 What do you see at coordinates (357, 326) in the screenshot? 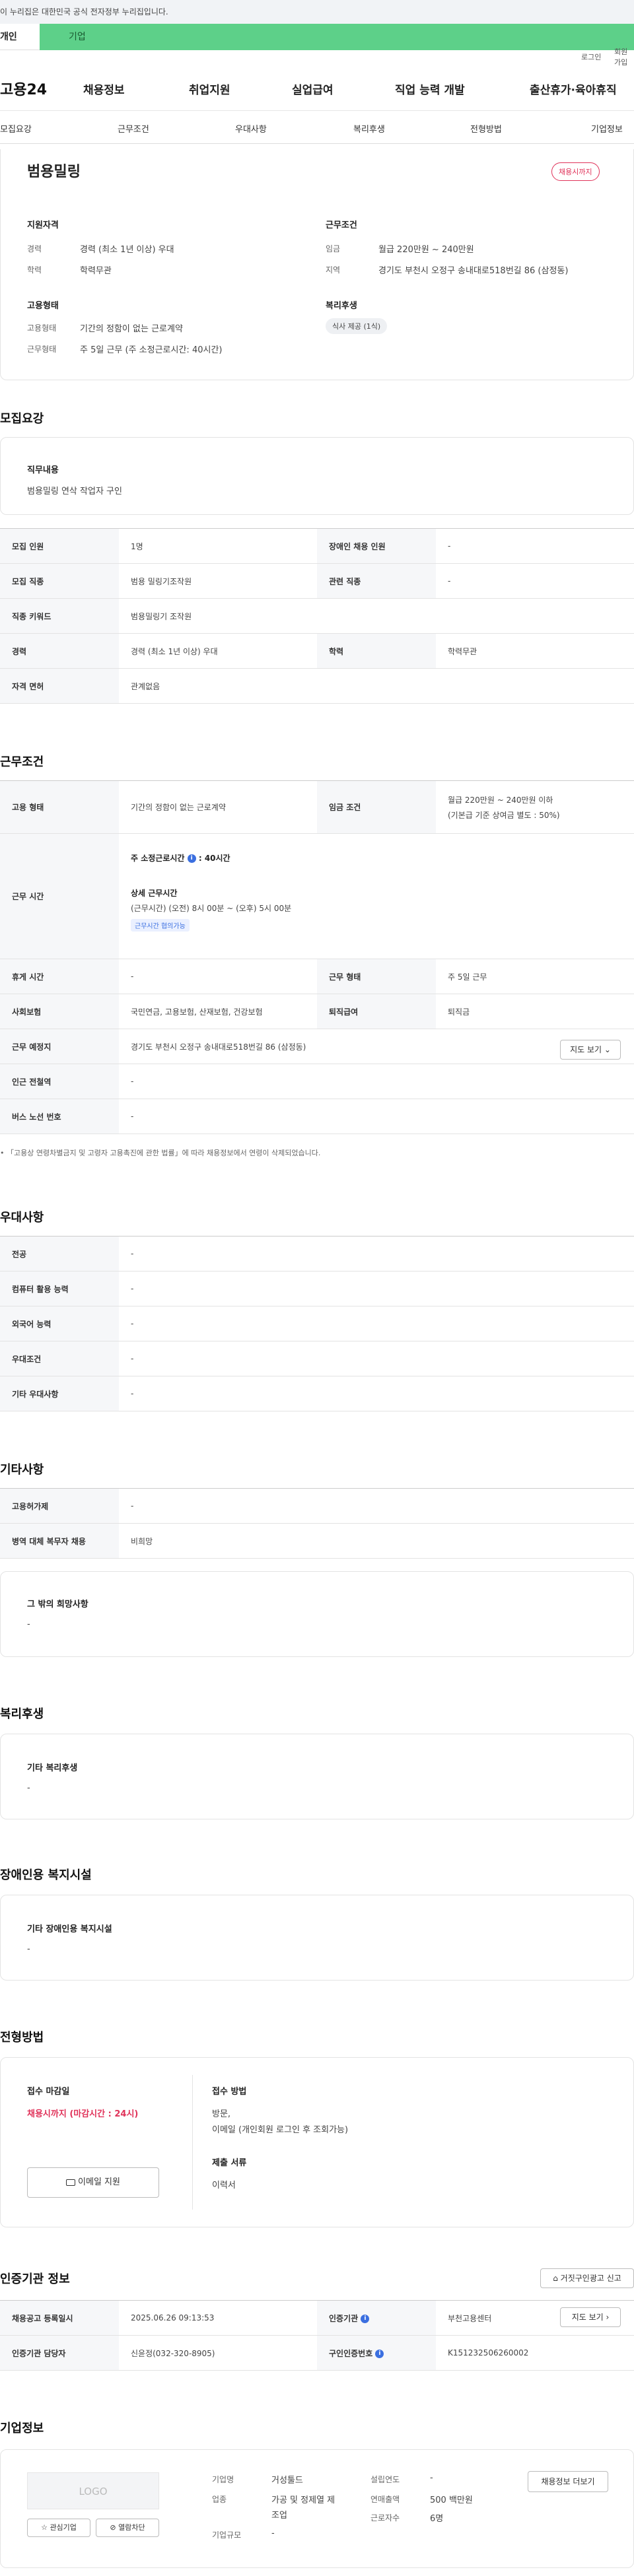
I see `welfare-tag: 식사 제공 (1식)` at bounding box center [357, 326].